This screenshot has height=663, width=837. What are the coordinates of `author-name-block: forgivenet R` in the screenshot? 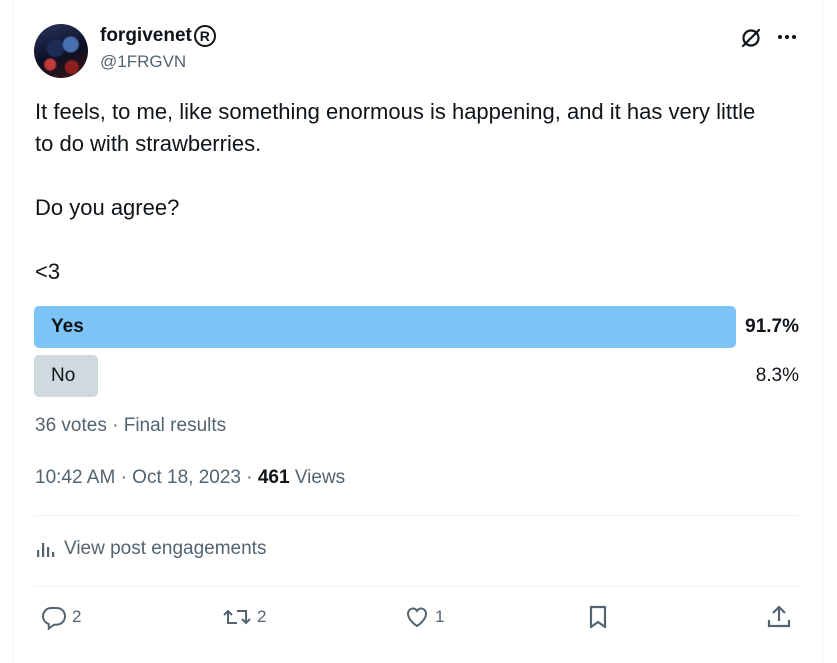 It's located at (158, 36).